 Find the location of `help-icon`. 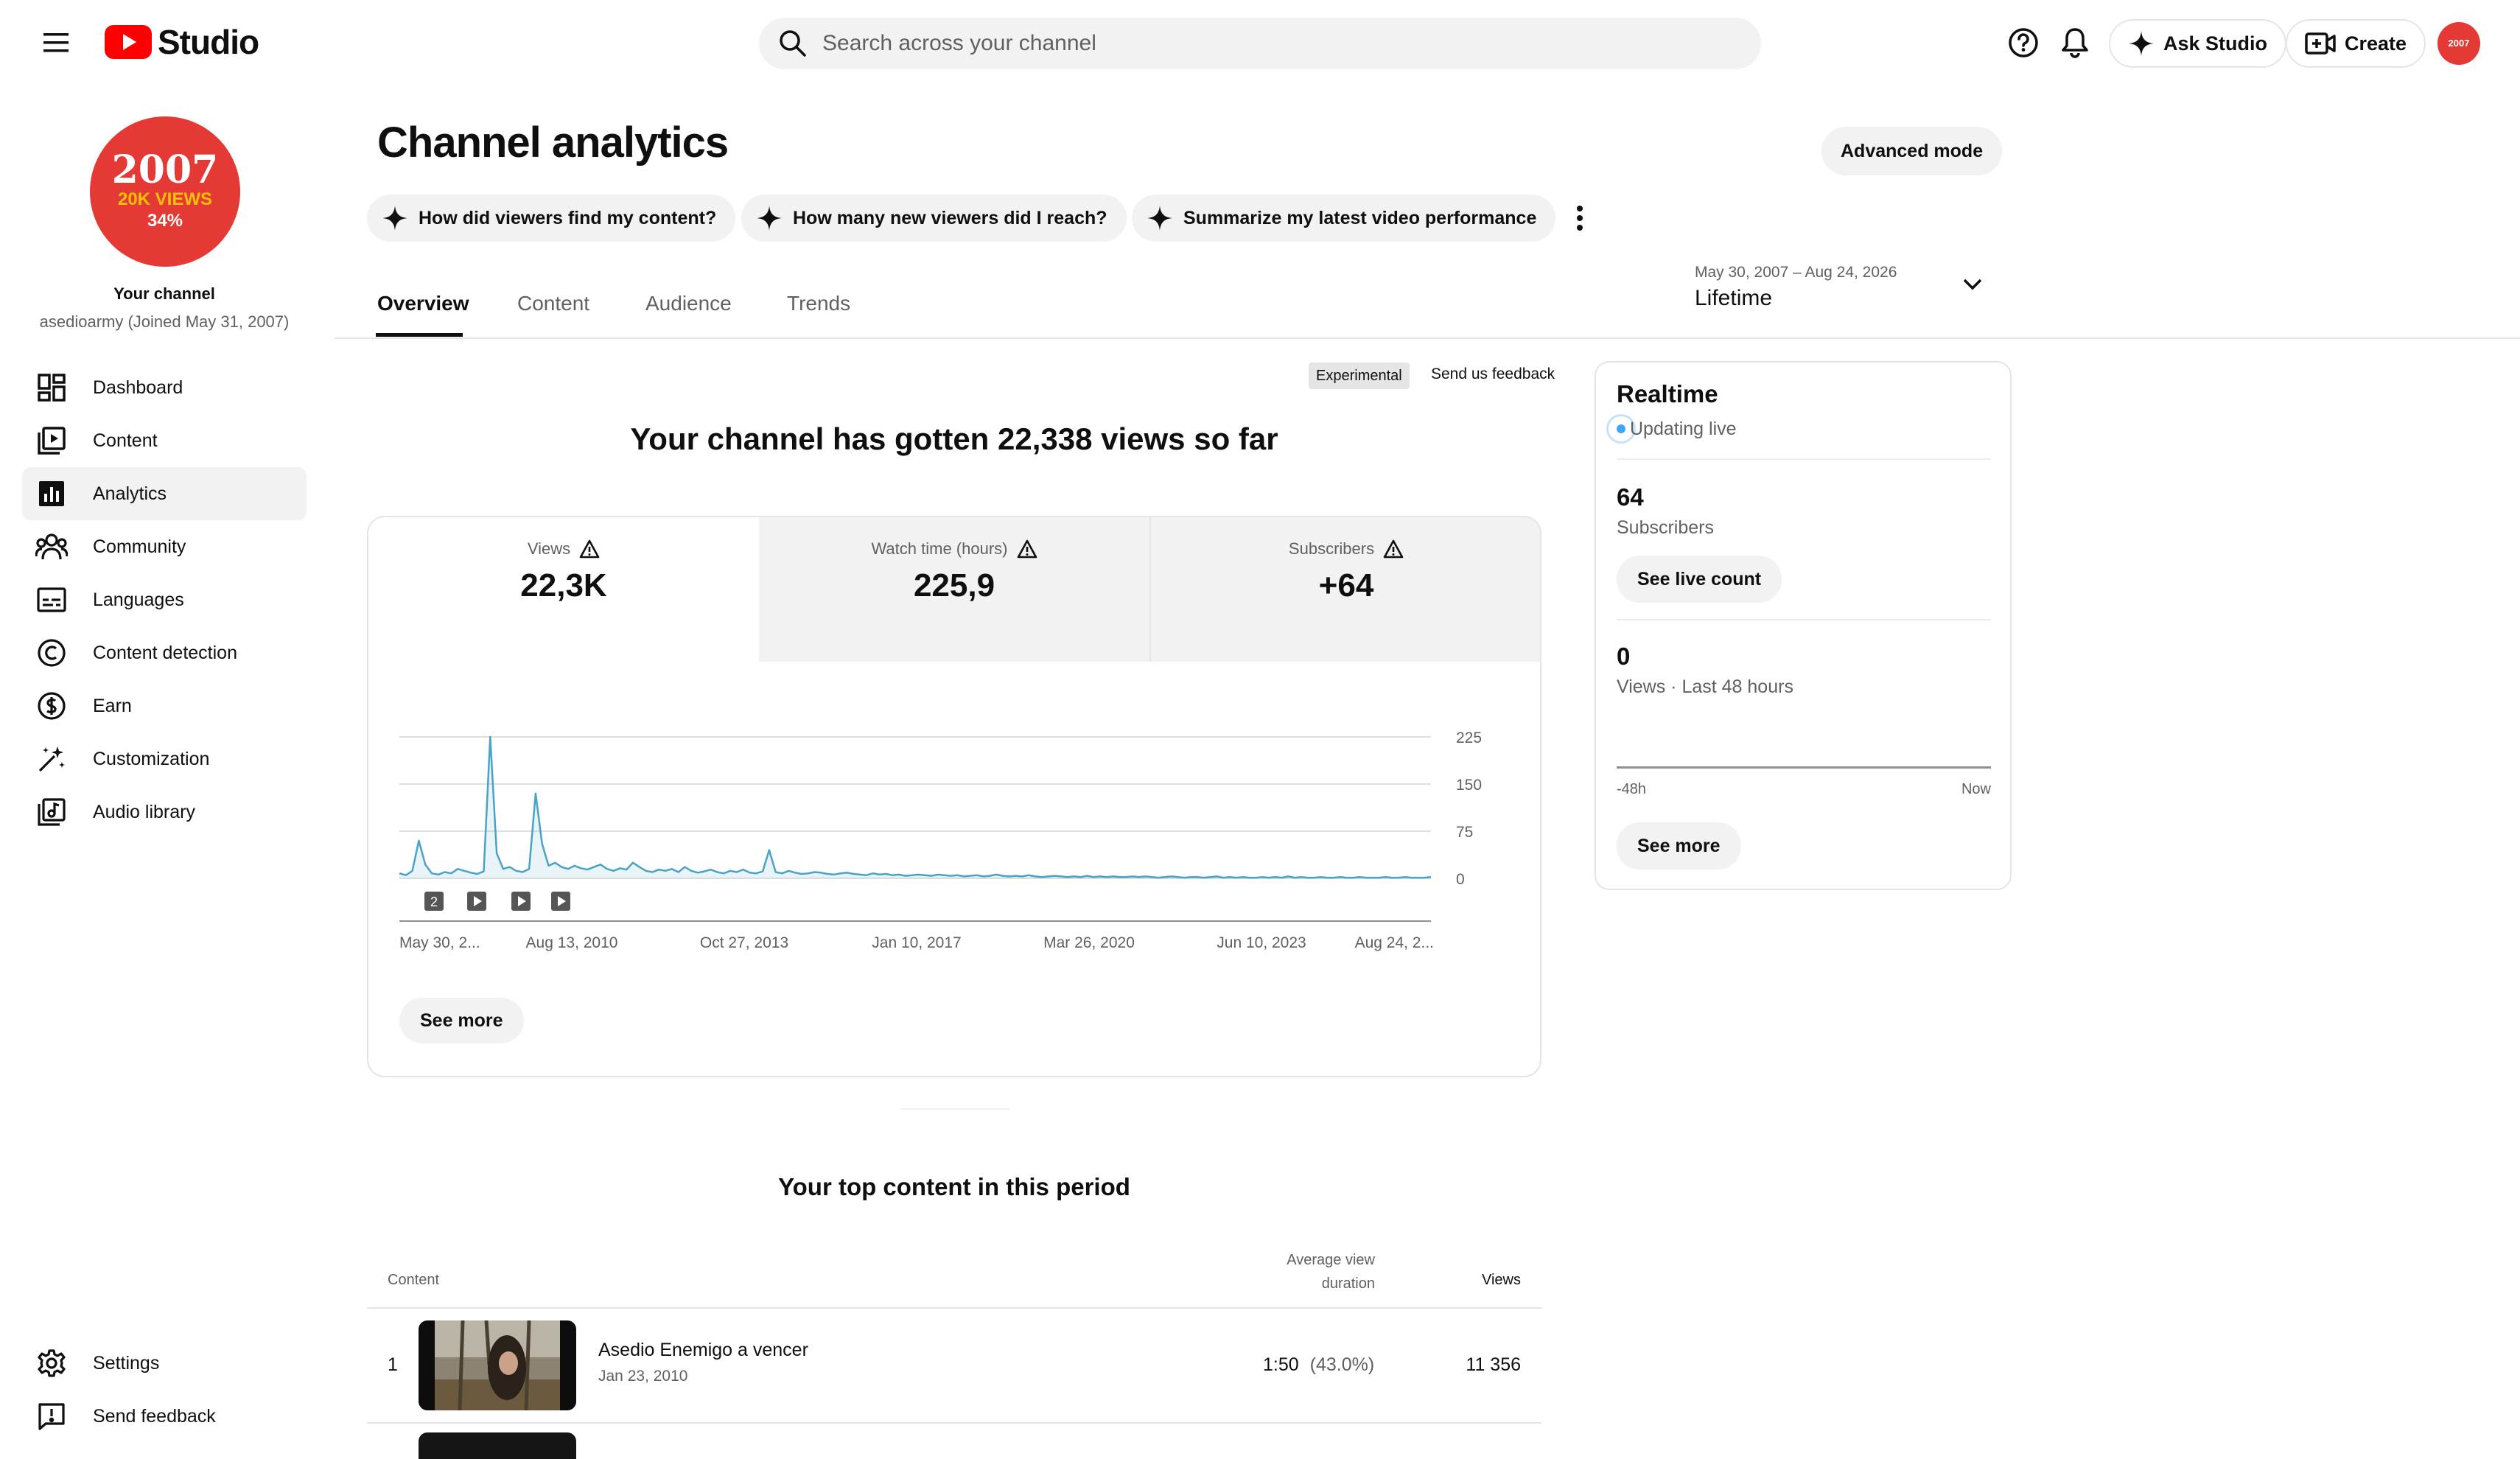

help-icon is located at coordinates (2023, 43).